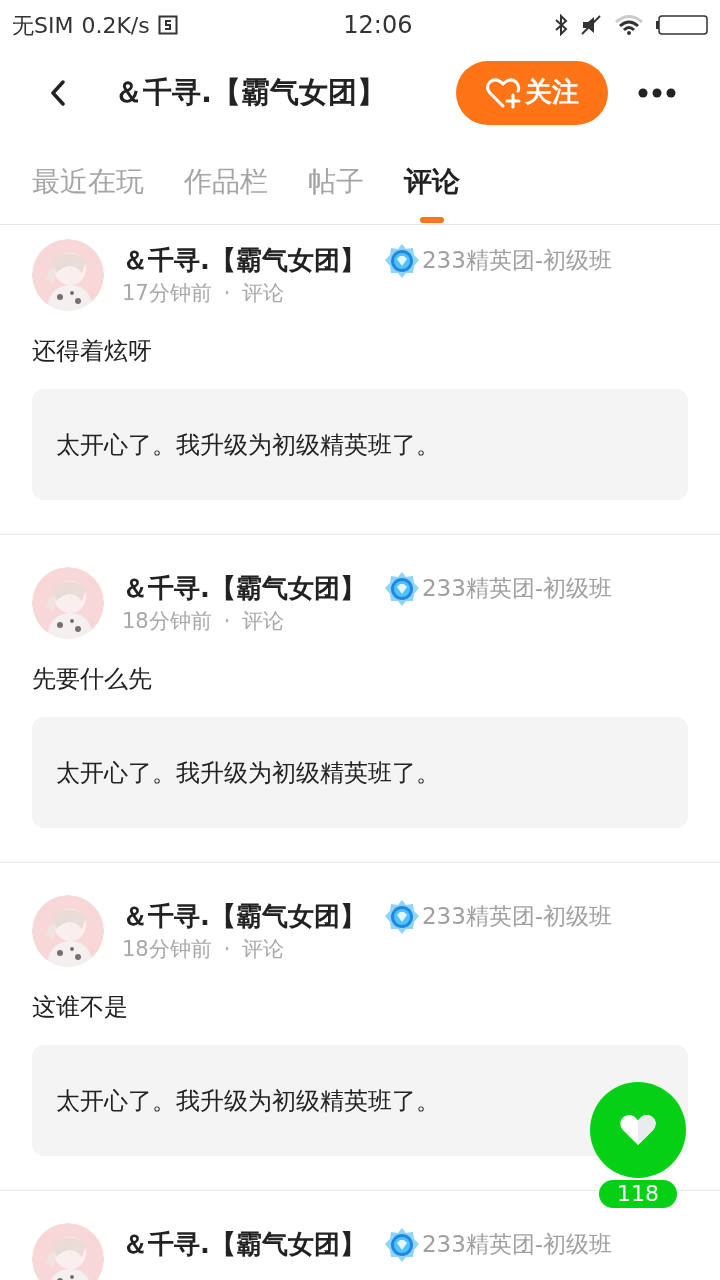  What do you see at coordinates (682, 25) in the screenshot?
I see `battery-icon` at bounding box center [682, 25].